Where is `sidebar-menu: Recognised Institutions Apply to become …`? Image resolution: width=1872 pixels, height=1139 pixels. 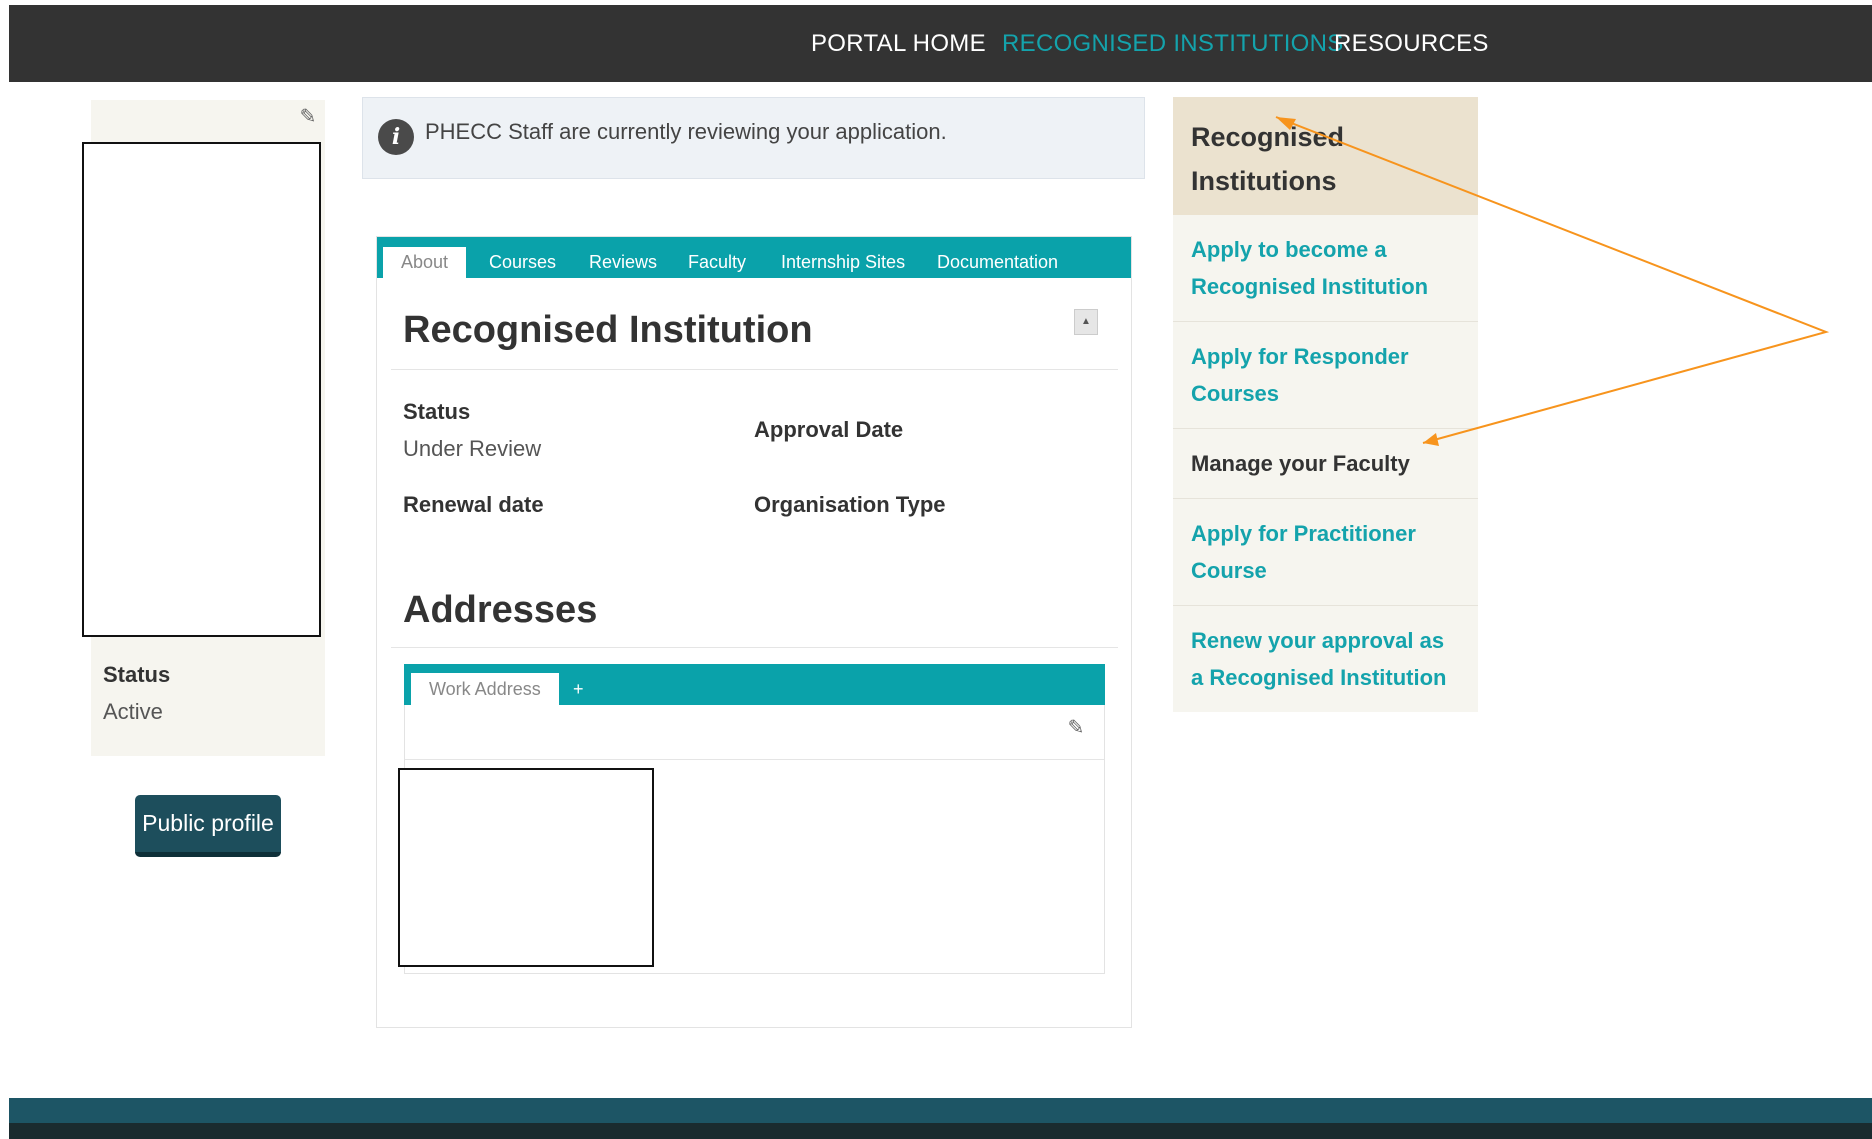 sidebar-menu: Recognised Institutions Apply to become … is located at coordinates (1325, 404).